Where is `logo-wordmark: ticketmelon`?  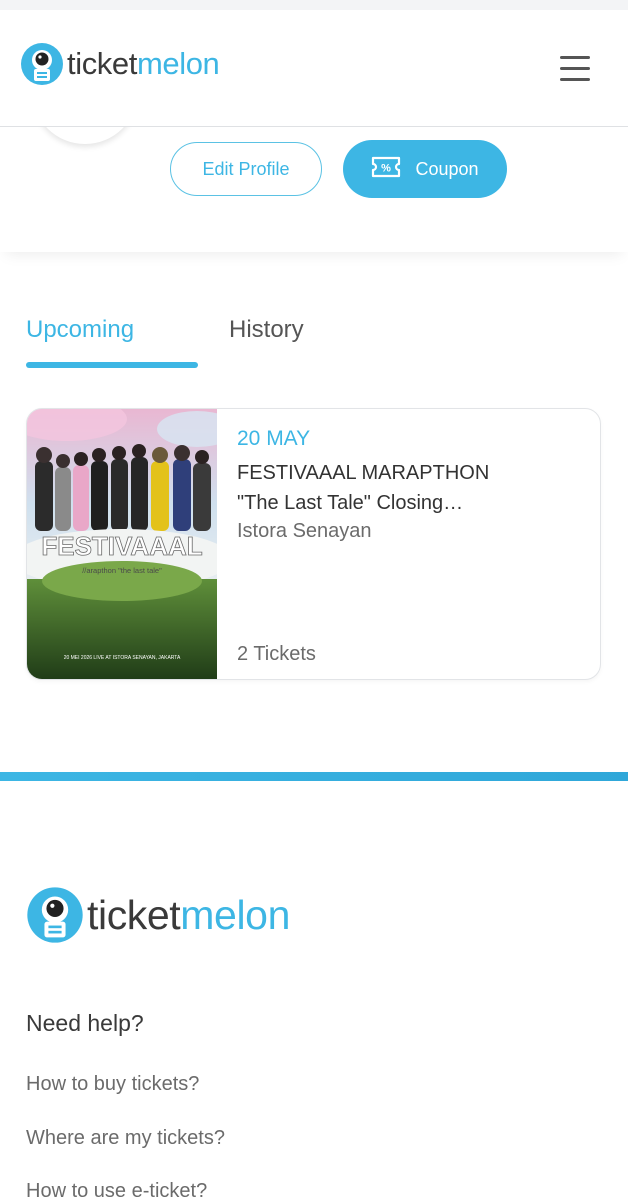
logo-wordmark: ticketmelon is located at coordinates (143, 64).